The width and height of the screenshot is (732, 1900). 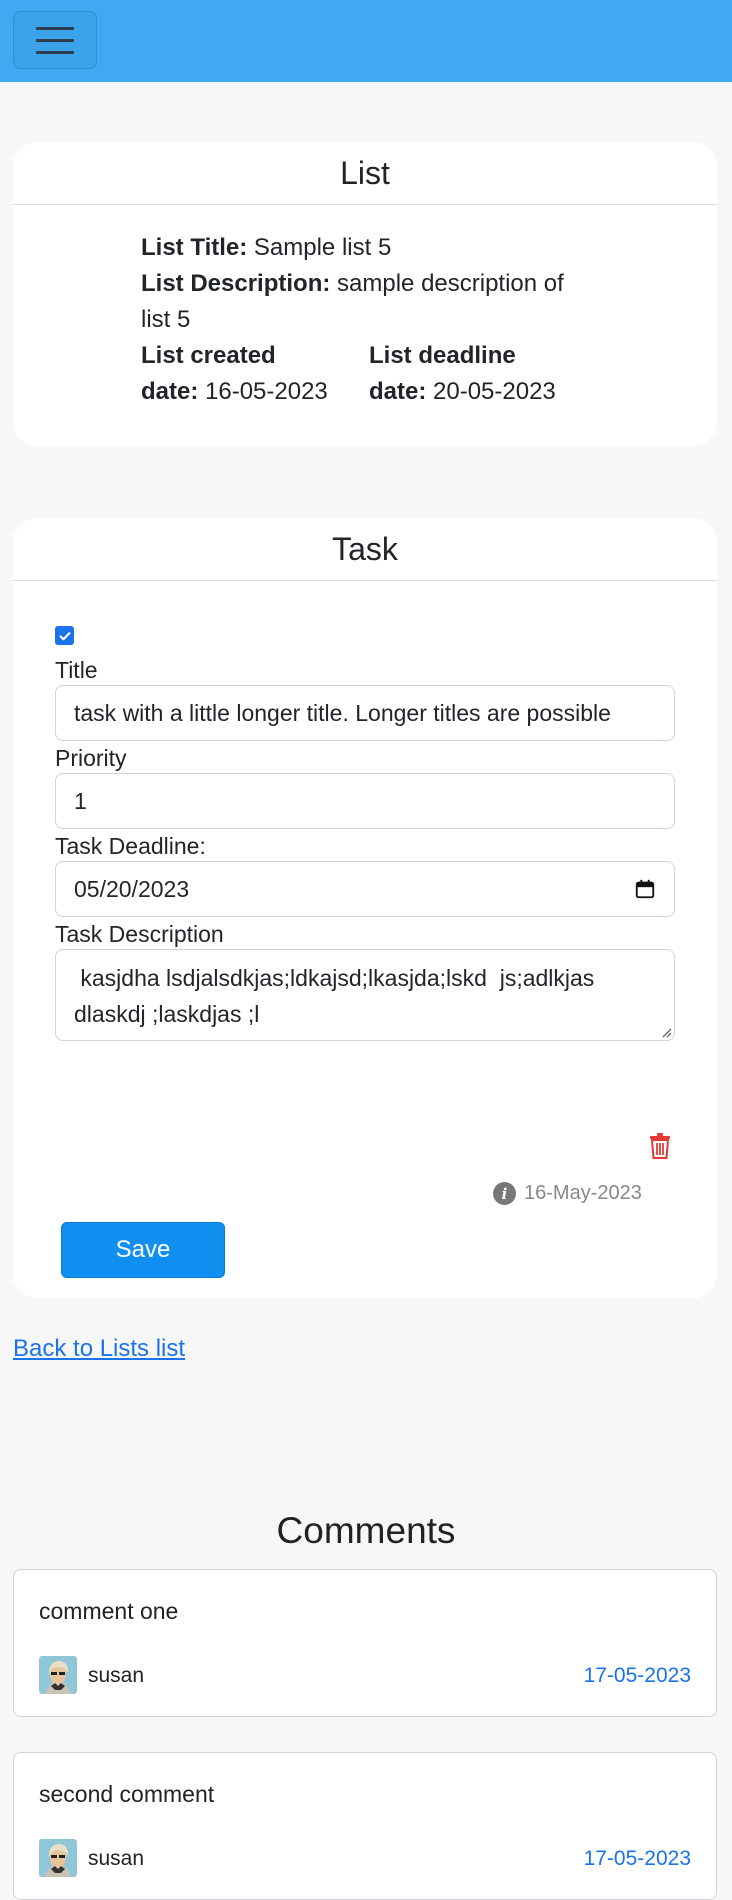 I want to click on calendar-icon, so click(x=645, y=889).